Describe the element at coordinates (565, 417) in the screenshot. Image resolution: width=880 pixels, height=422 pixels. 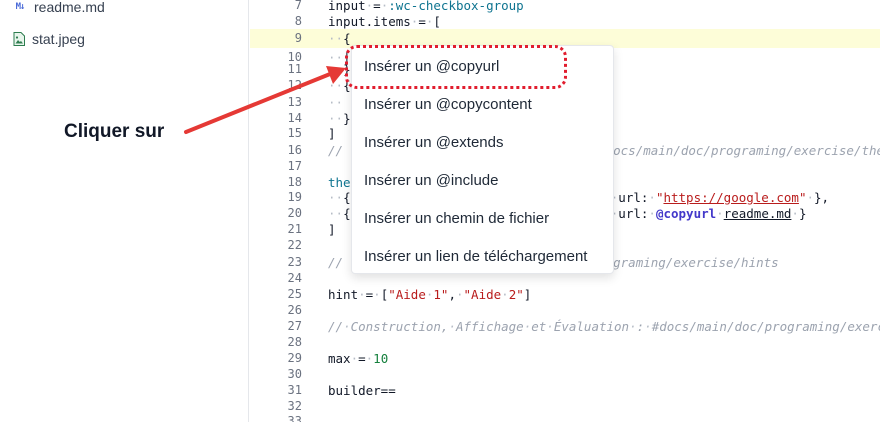
I see `editor-line: 33` at that location.